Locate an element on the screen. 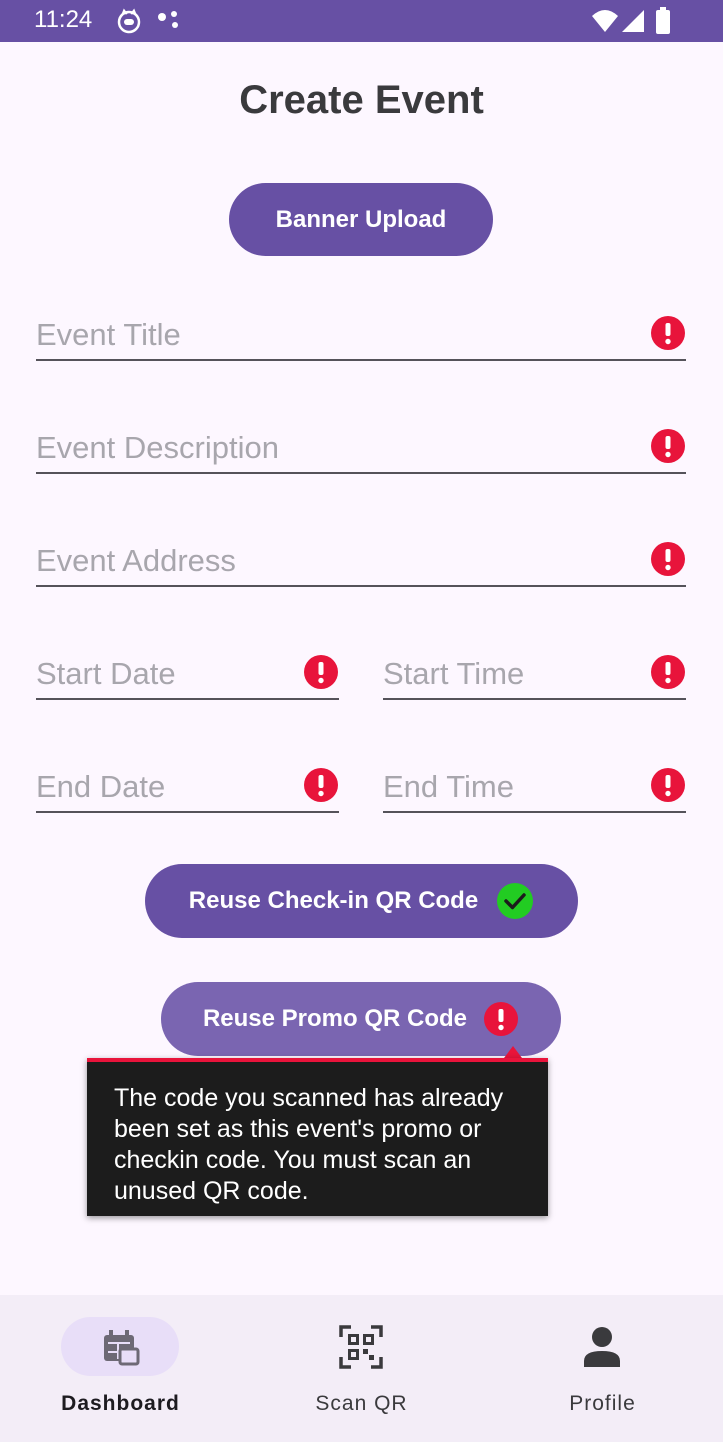 The height and width of the screenshot is (1442, 723). end-date-placeholder: End Date is located at coordinates (101, 786).